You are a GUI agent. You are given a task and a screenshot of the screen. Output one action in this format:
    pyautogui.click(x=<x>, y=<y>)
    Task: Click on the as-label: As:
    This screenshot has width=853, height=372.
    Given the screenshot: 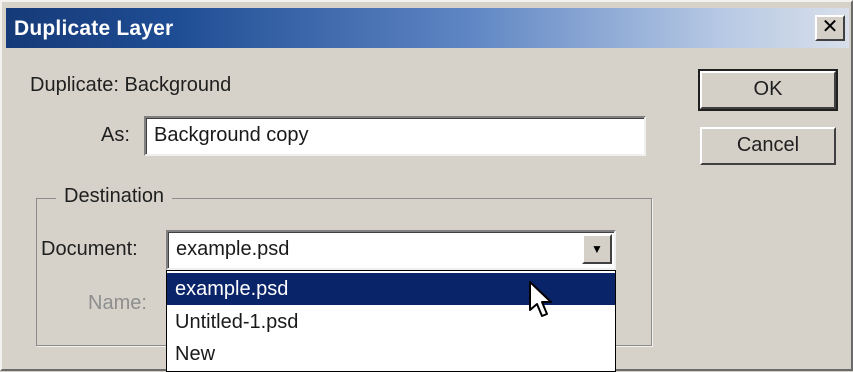 What is the action you would take?
    pyautogui.click(x=115, y=135)
    